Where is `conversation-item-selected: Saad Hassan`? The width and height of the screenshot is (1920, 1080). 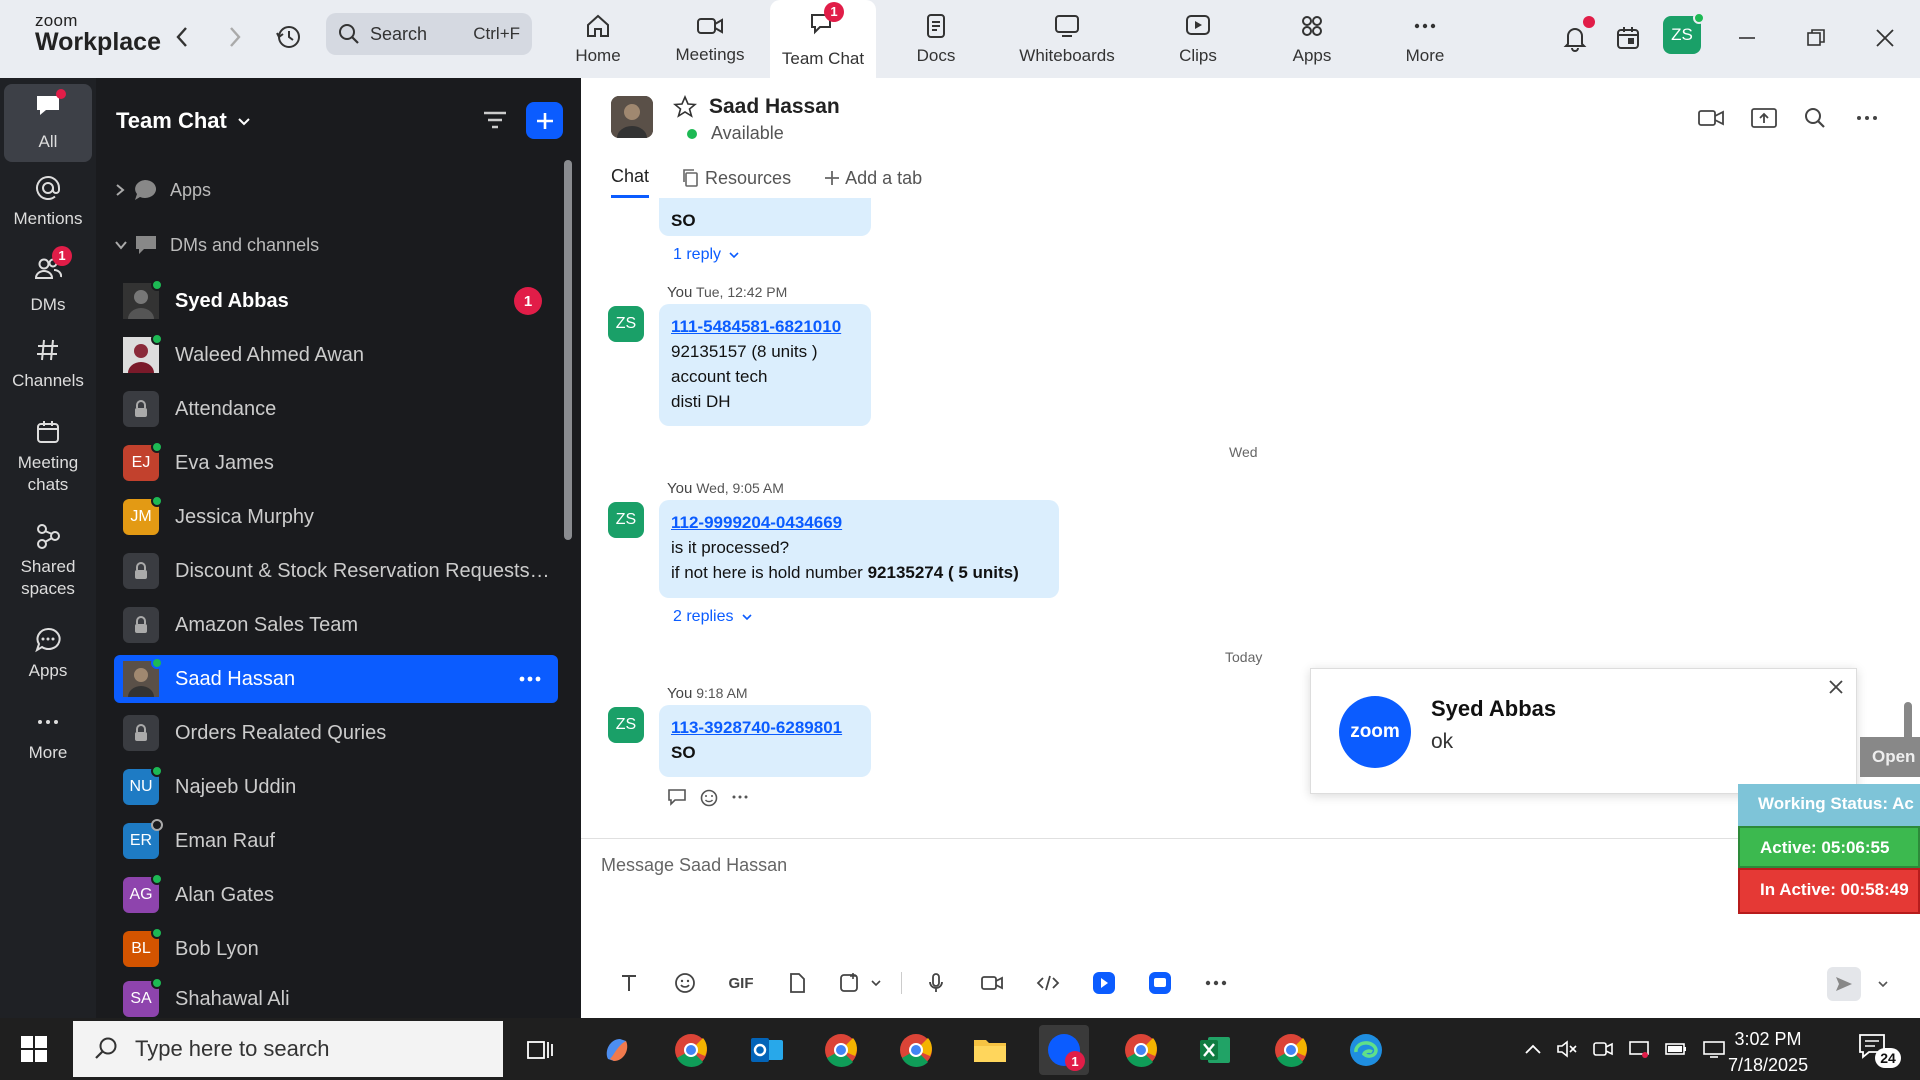
conversation-item-selected: Saad Hassan is located at coordinates (336, 679).